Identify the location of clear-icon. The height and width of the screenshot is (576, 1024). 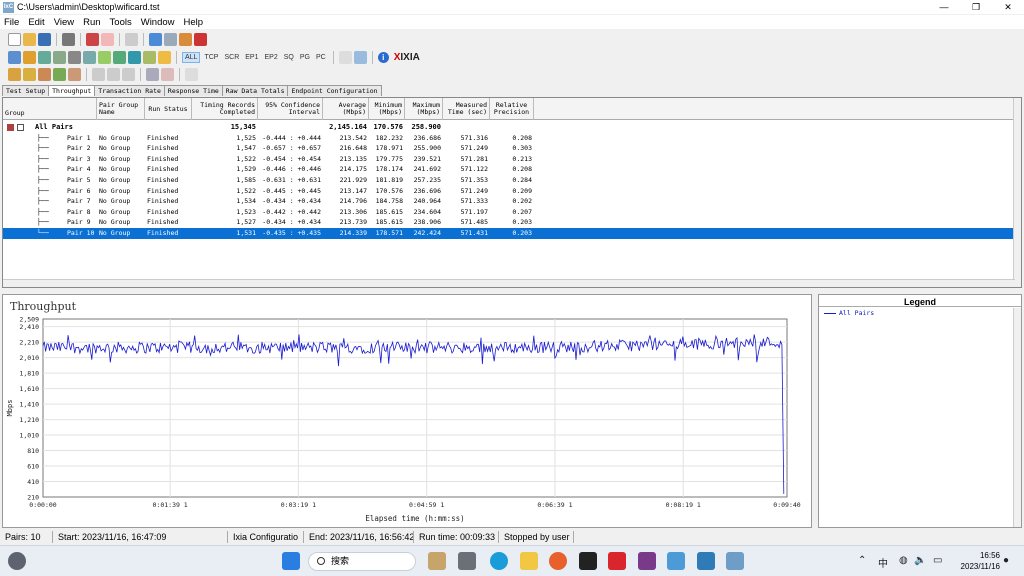
(128, 74).